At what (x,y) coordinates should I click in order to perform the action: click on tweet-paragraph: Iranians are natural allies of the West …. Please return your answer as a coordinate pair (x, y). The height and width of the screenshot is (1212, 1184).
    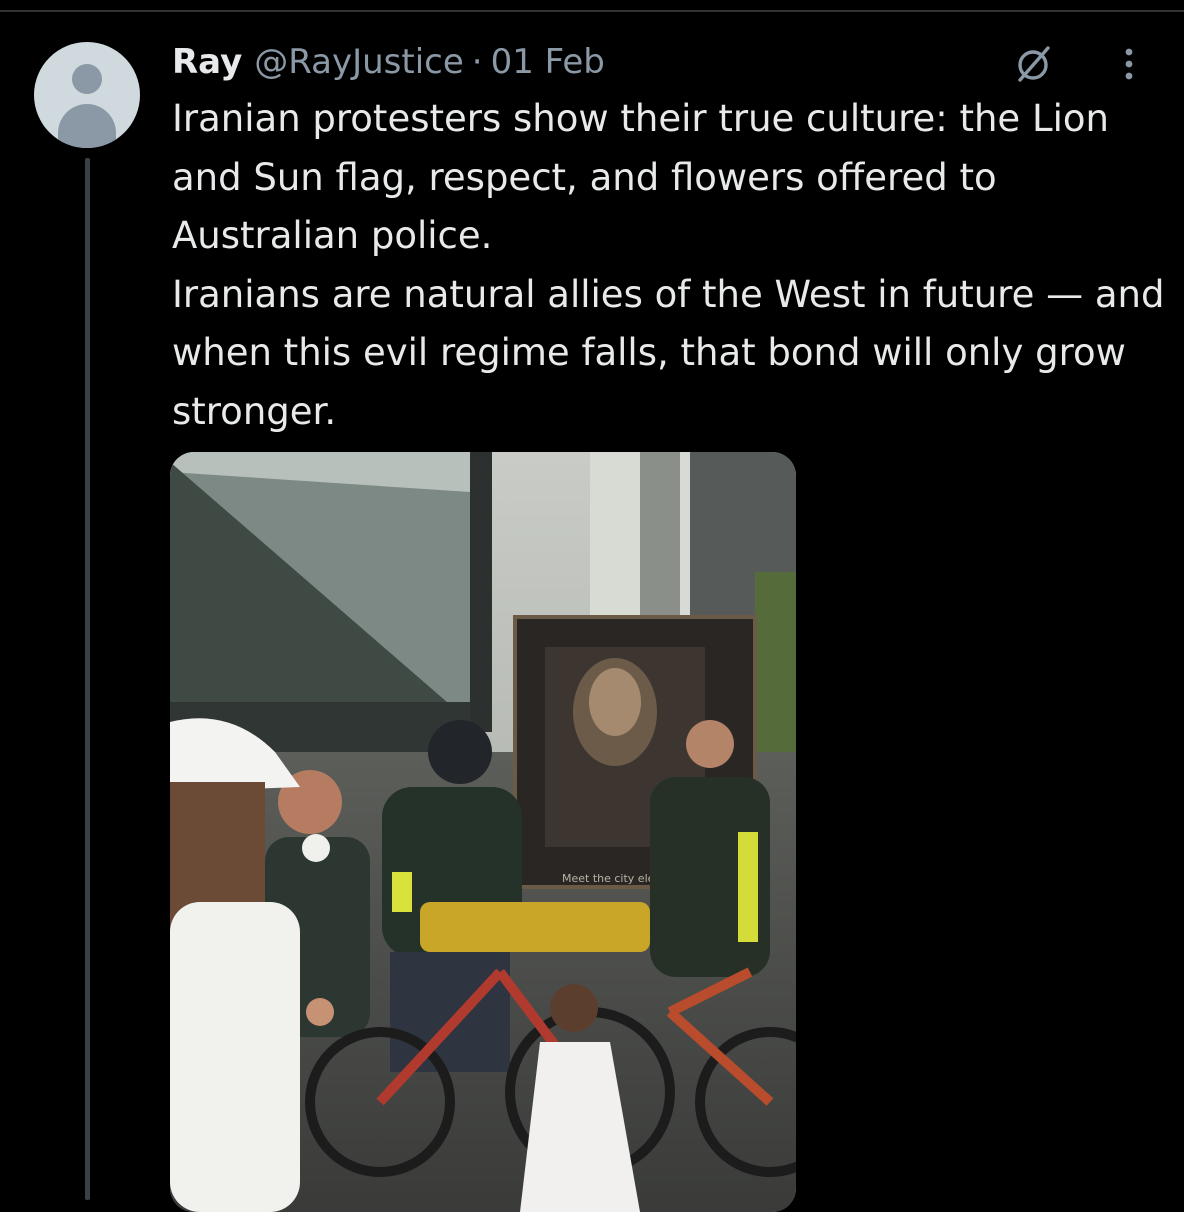
    Looking at the image, I should click on (668, 352).